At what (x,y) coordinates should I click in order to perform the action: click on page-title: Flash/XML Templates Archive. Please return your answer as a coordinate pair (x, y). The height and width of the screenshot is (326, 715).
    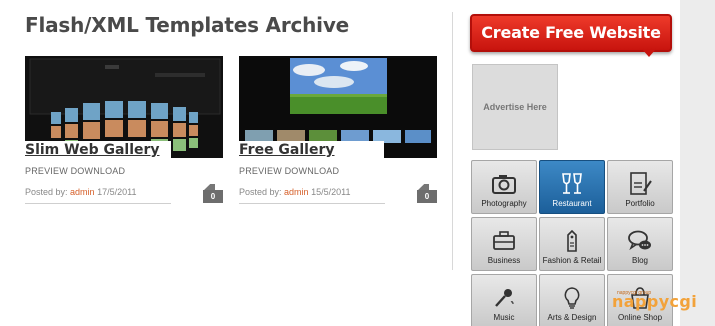
    Looking at the image, I should click on (187, 25).